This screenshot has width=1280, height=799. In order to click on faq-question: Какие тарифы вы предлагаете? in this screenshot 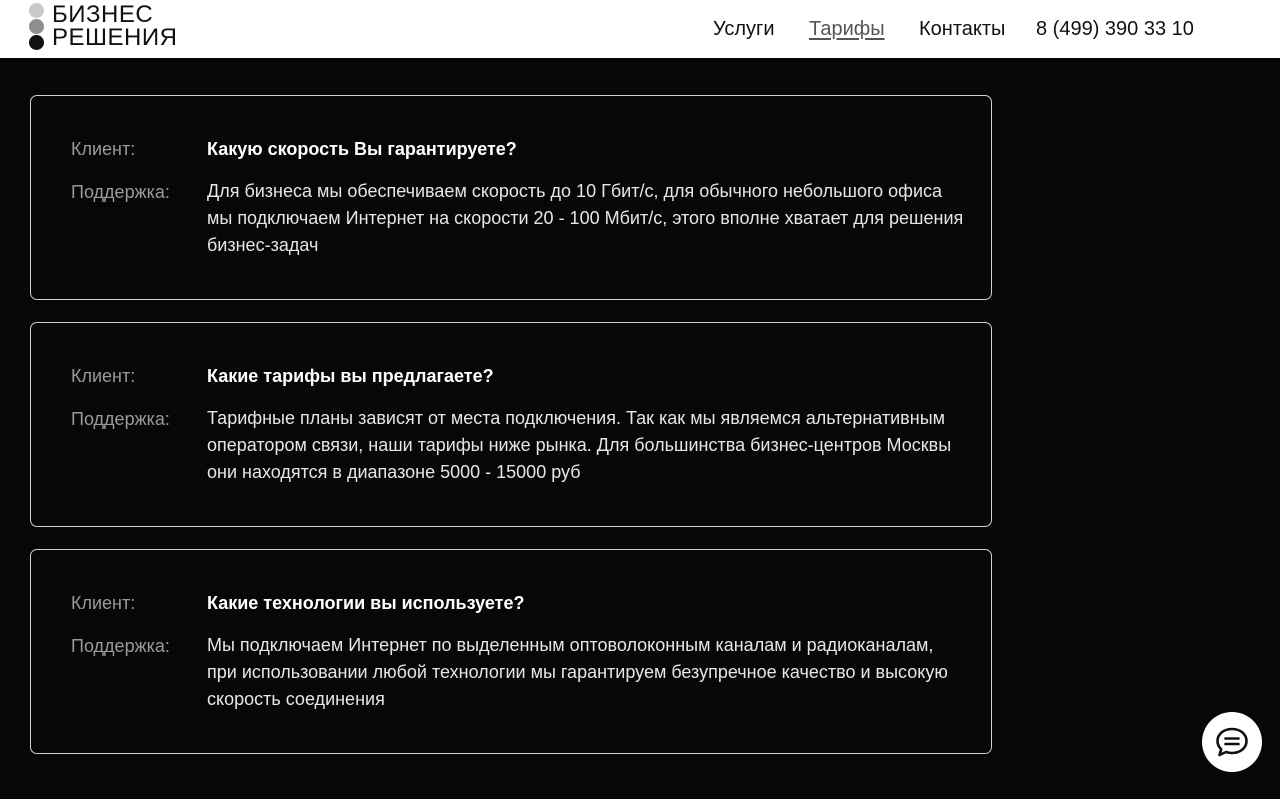, I will do `click(350, 376)`.